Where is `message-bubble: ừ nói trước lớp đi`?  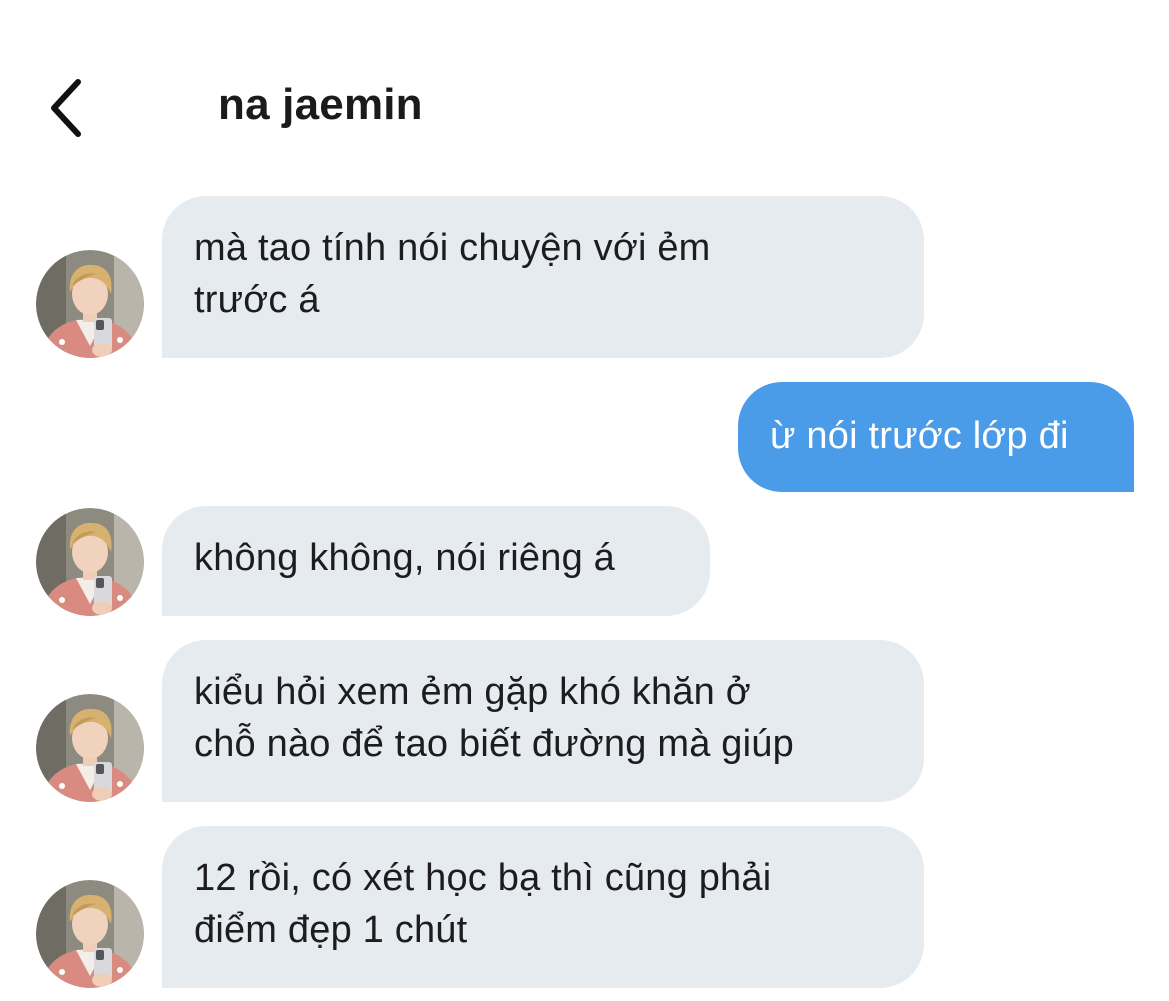 message-bubble: ừ nói trước lớp đi is located at coordinates (936, 437).